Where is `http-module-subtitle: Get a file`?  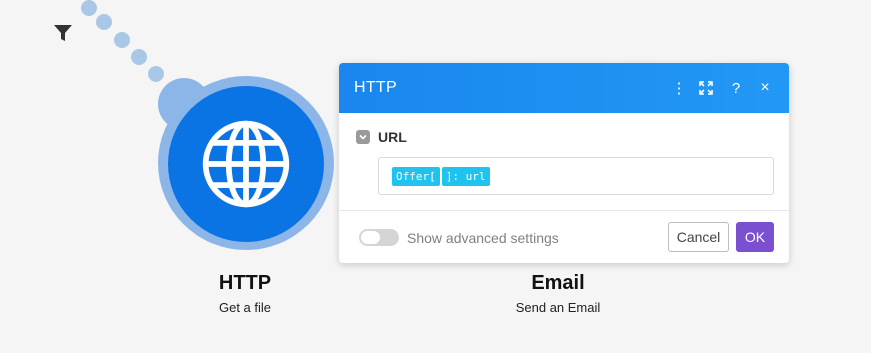
http-module-subtitle: Get a file is located at coordinates (245, 307).